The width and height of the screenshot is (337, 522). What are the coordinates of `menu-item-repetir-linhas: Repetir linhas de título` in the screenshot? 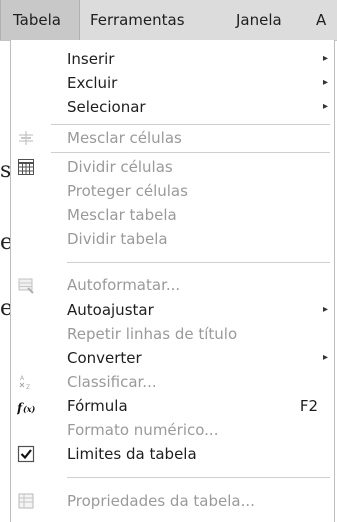 It's located at (172, 334).